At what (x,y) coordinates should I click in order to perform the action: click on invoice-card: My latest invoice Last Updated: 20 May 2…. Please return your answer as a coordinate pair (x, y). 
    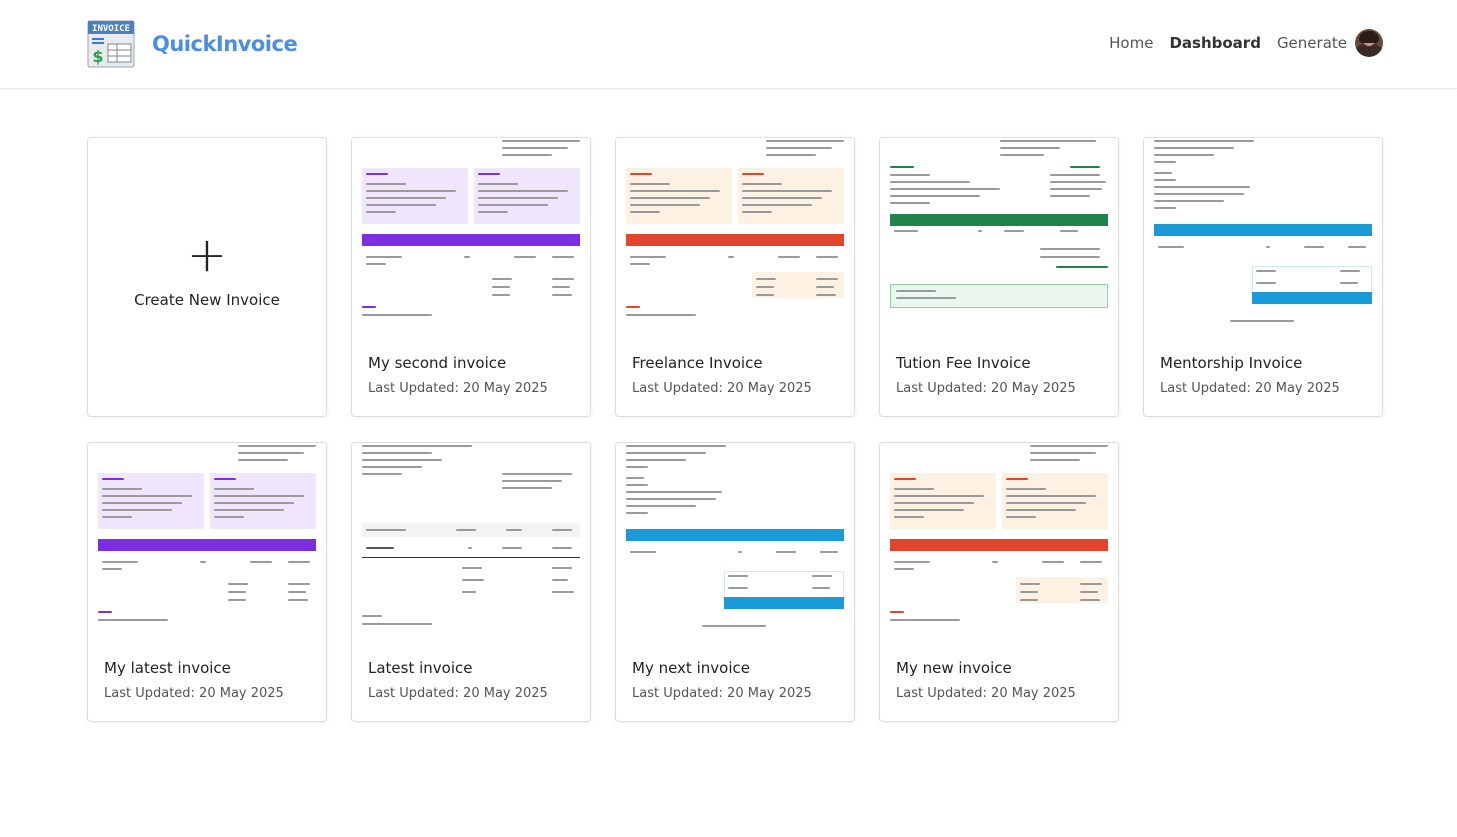
    Looking at the image, I should click on (207, 582).